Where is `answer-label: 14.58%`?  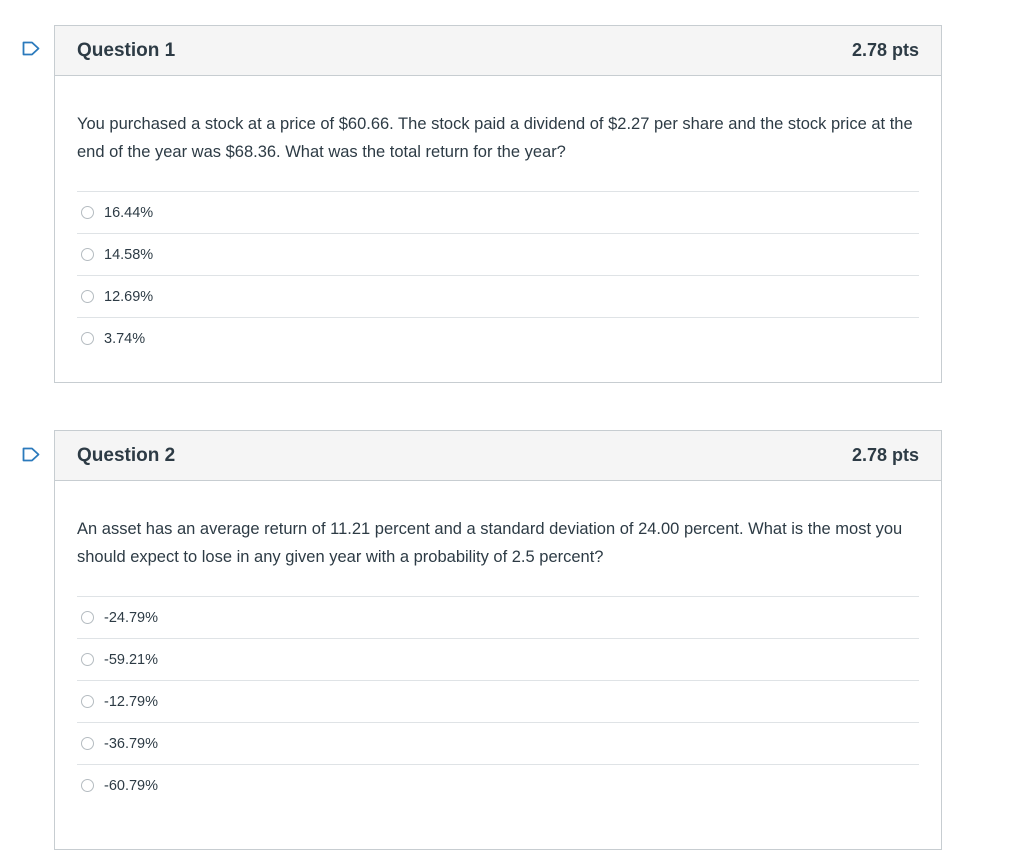 answer-label: 14.58% is located at coordinates (129, 254).